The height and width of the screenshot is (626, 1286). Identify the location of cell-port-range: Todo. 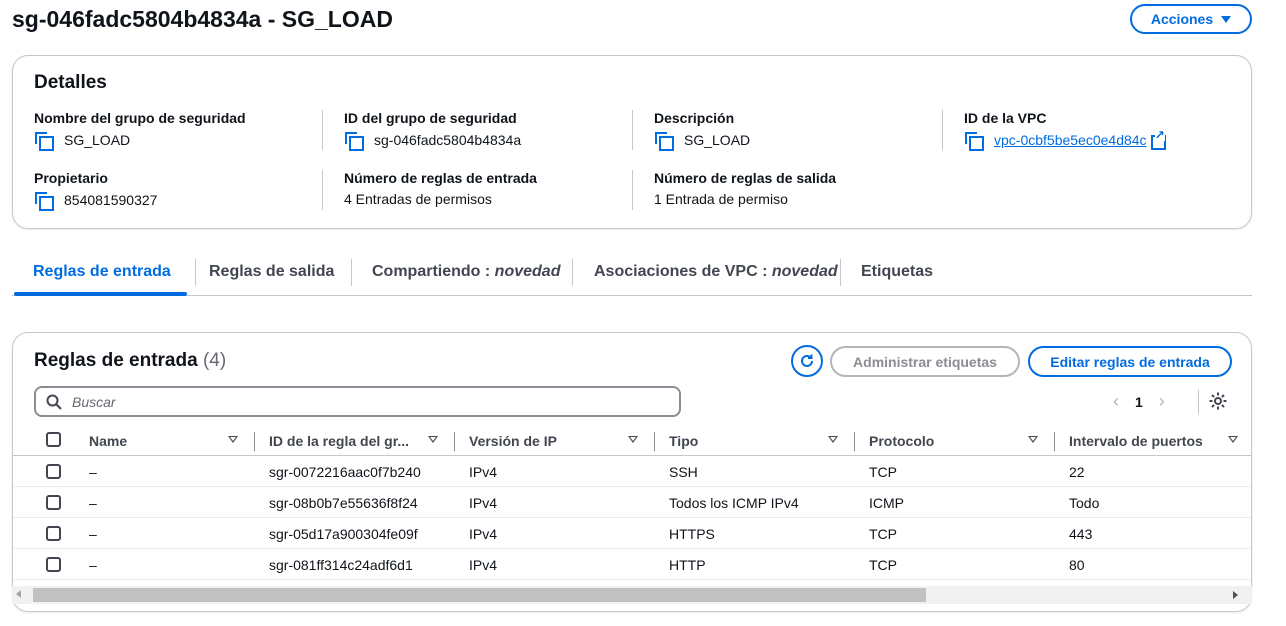
(1084, 503).